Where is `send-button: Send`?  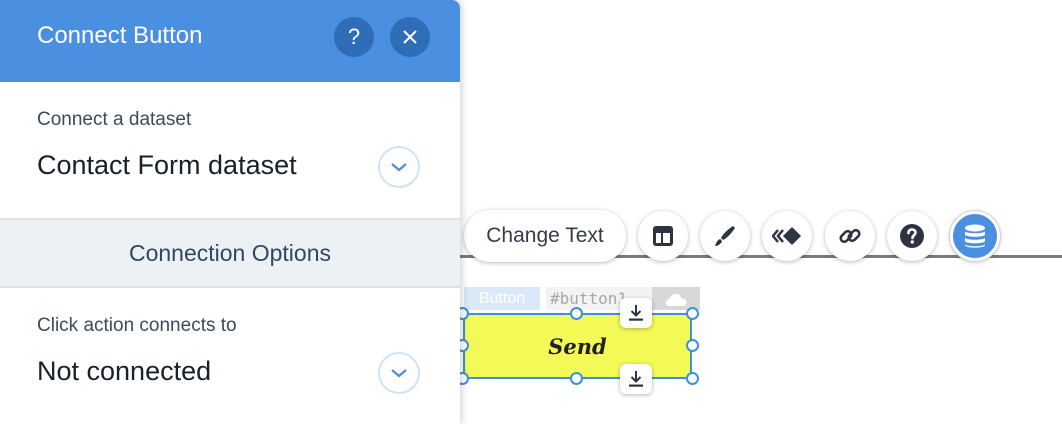 send-button: Send is located at coordinates (577, 346).